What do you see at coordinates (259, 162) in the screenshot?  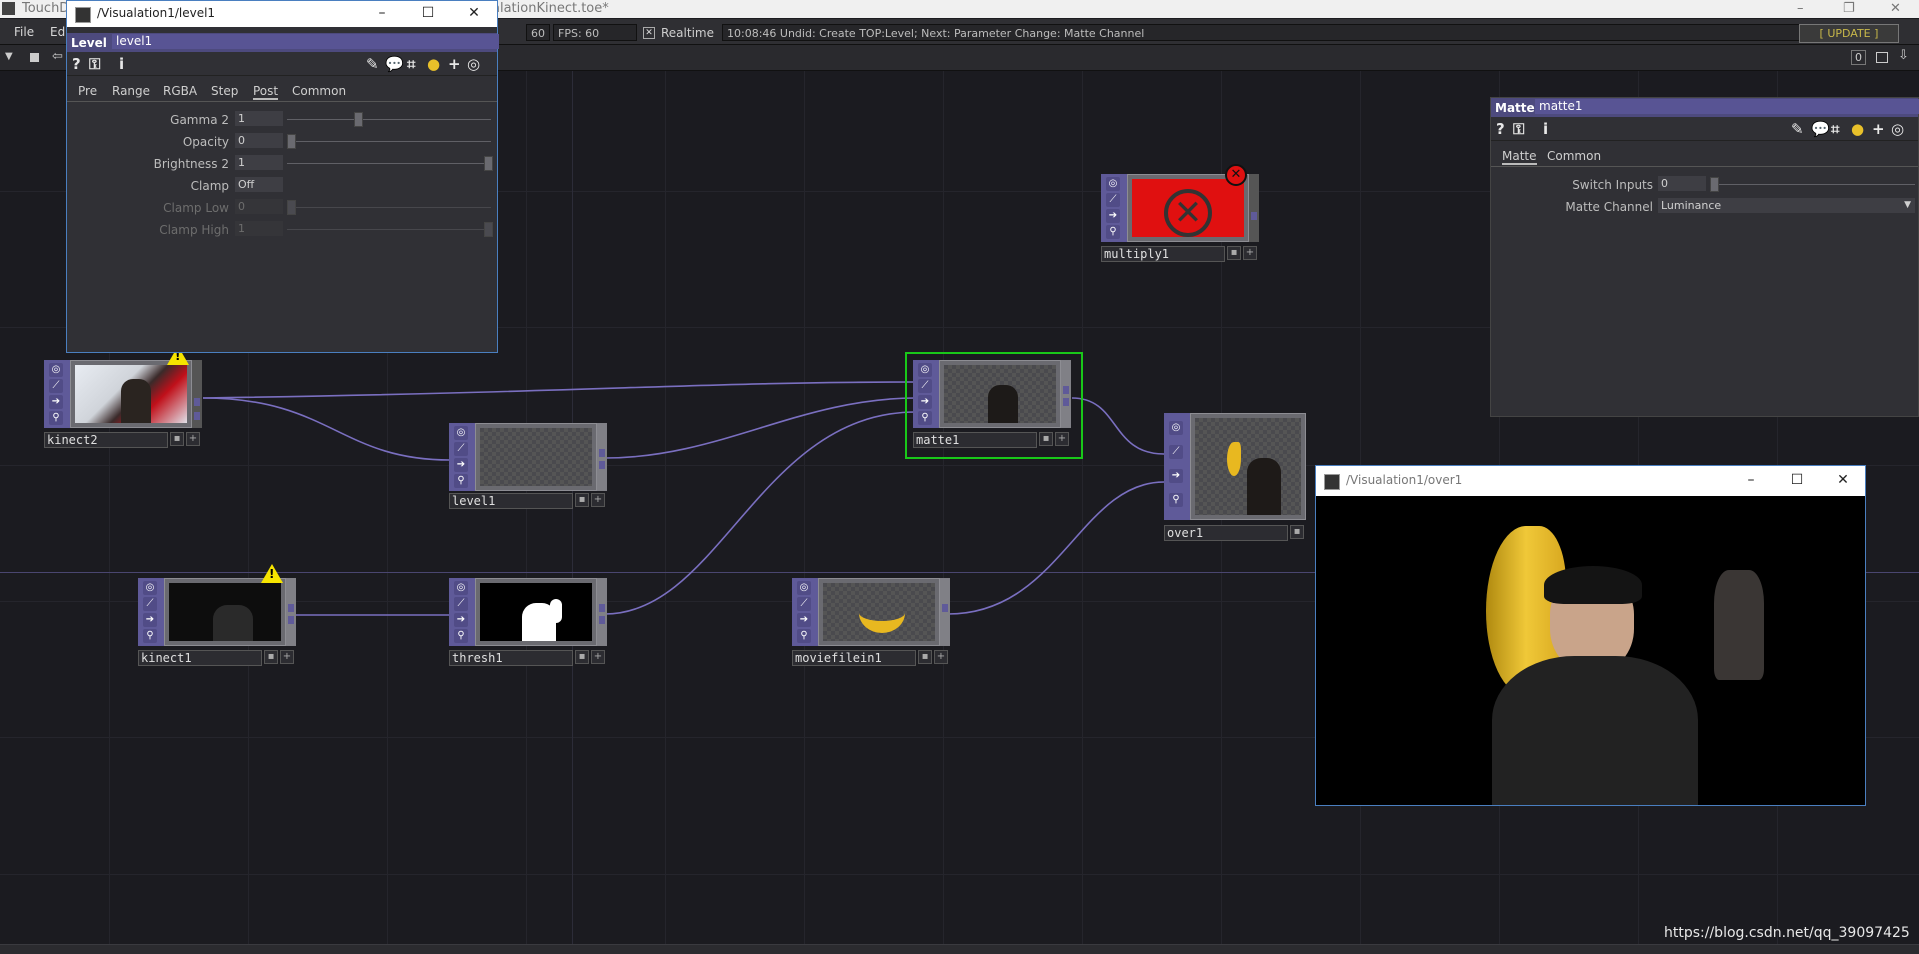 I see `param-brightness2-field: 1` at bounding box center [259, 162].